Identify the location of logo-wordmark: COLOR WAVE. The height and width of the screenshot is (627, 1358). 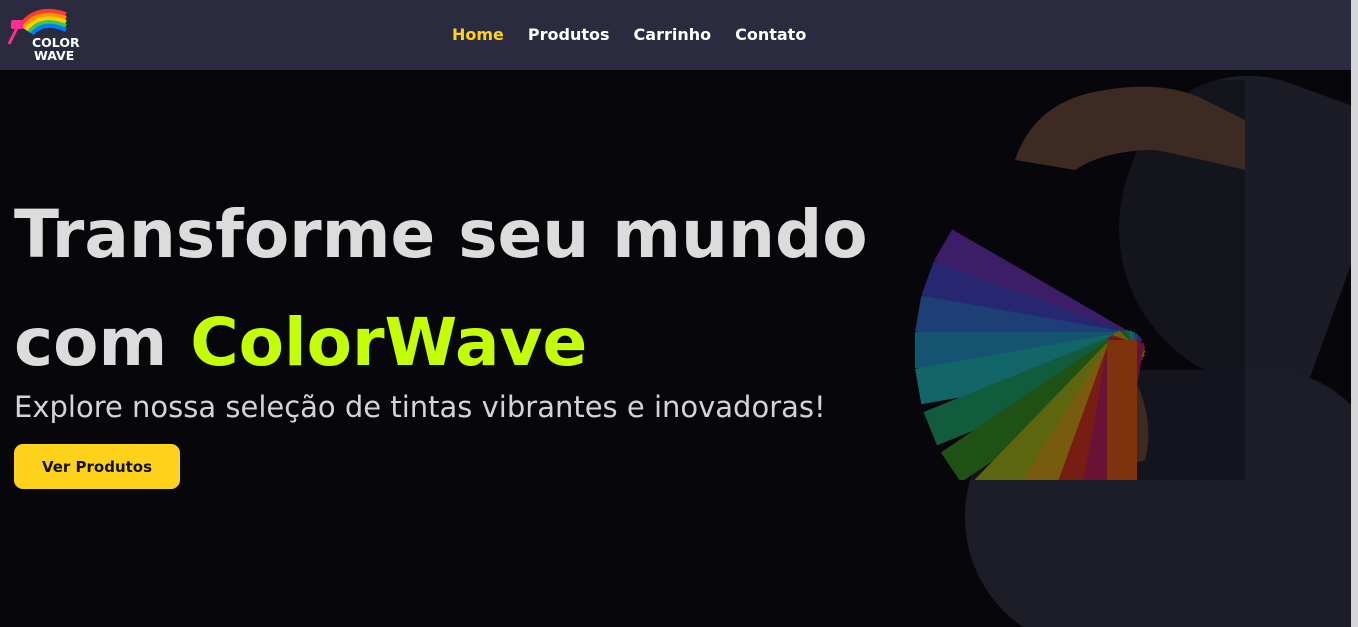
(56, 49).